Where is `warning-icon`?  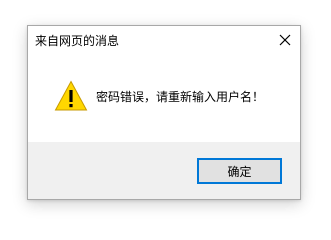
warning-icon is located at coordinates (71, 95).